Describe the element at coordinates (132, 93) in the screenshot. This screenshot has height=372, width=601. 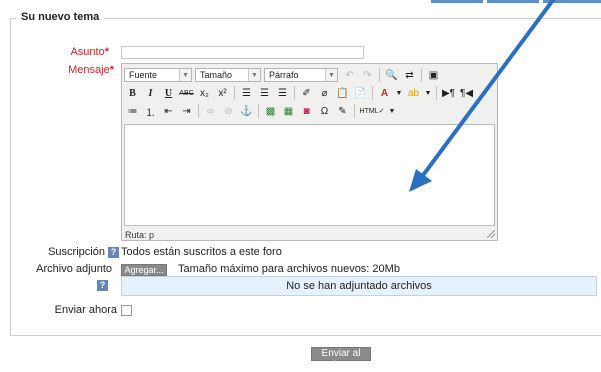
I see `bold-button: B` at that location.